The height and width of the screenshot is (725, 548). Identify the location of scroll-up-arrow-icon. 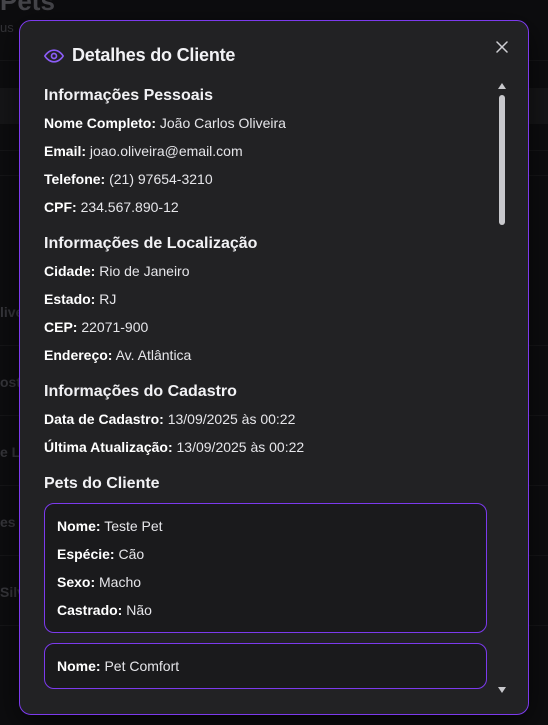
(502, 87).